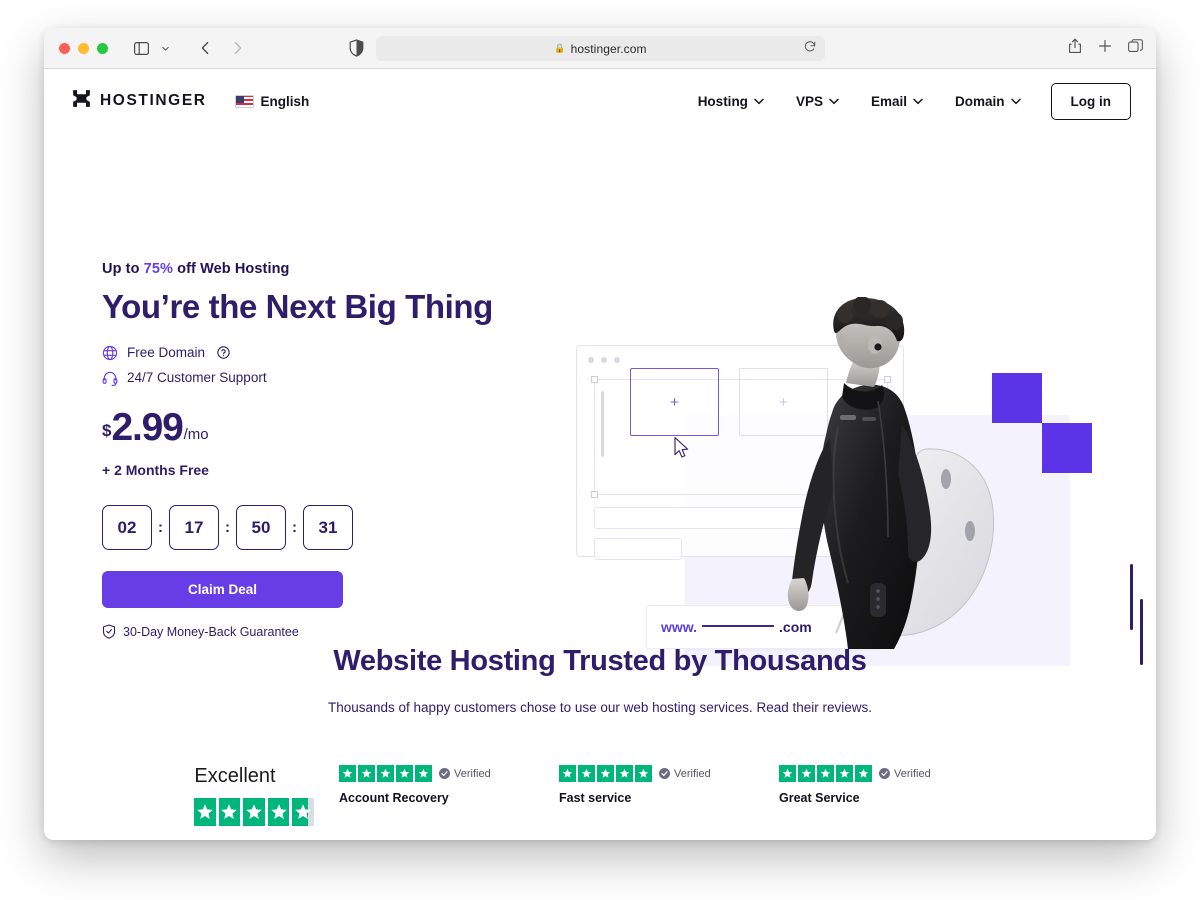  I want to click on guarantee-label: 30-Day Money-Back Guarantee, so click(211, 631).